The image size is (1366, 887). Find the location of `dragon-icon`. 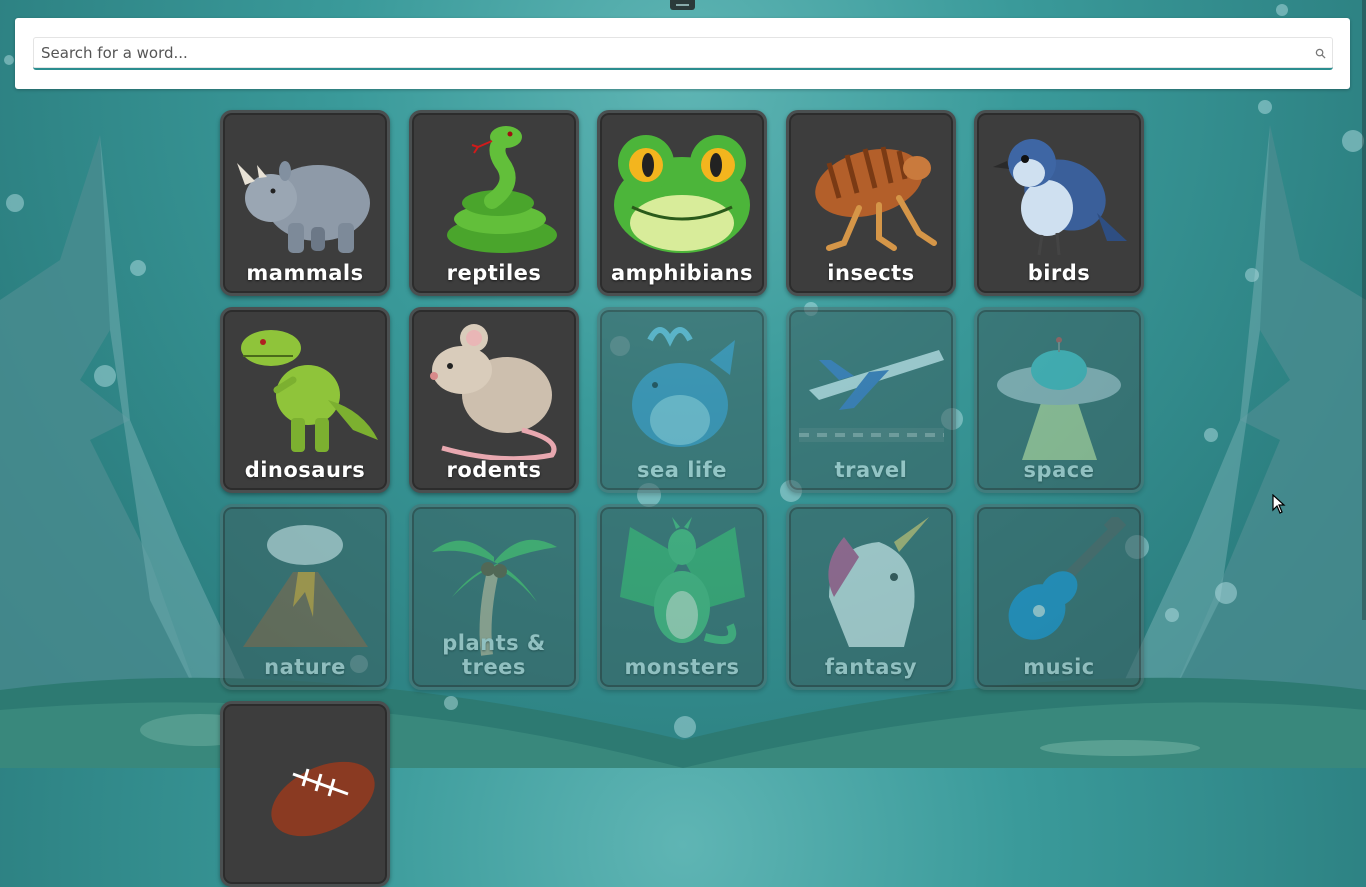

dragon-icon is located at coordinates (682, 580).